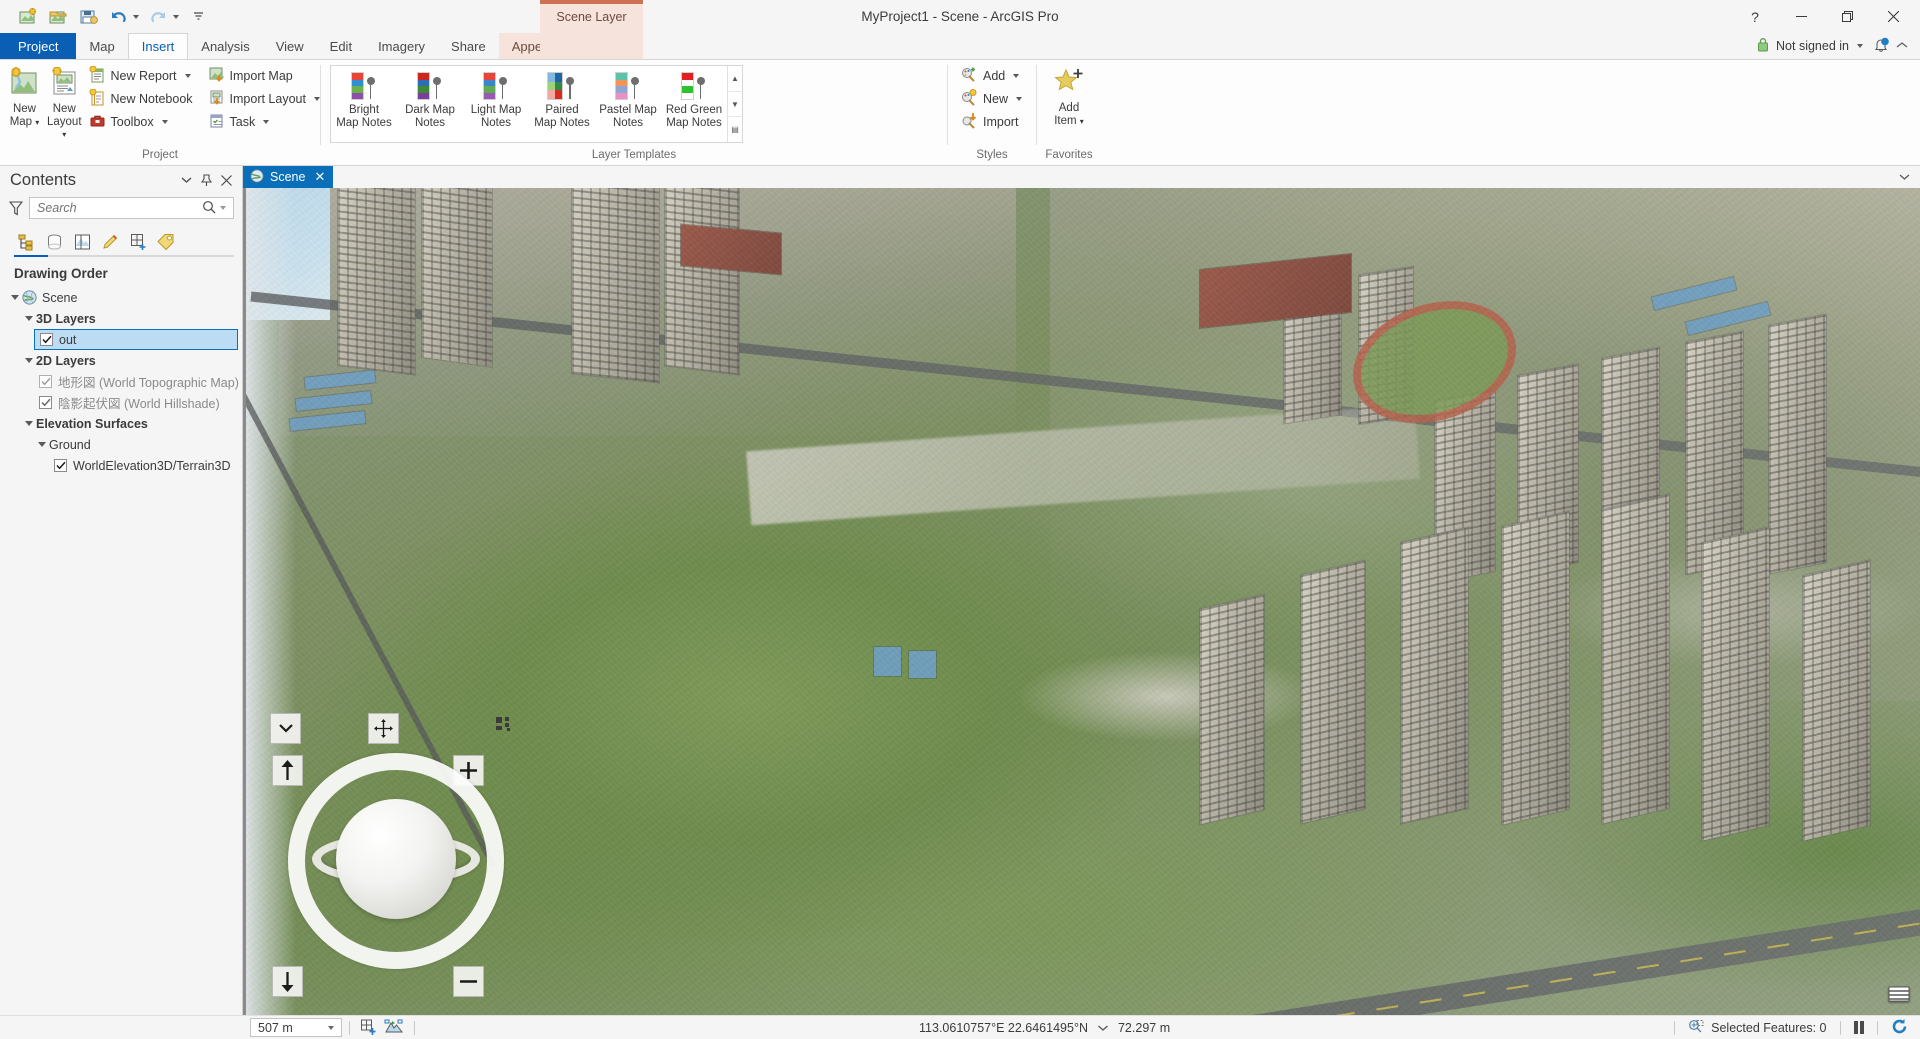 The width and height of the screenshot is (1920, 1039). I want to click on new-map-button: New Map ▾, so click(24, 98).